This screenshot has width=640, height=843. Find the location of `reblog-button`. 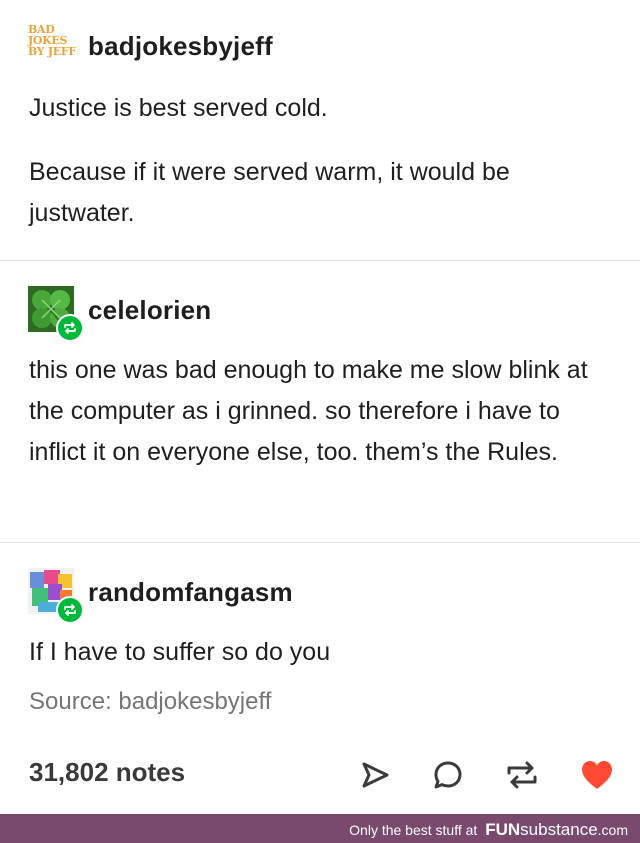

reblog-button is located at coordinates (522, 775).